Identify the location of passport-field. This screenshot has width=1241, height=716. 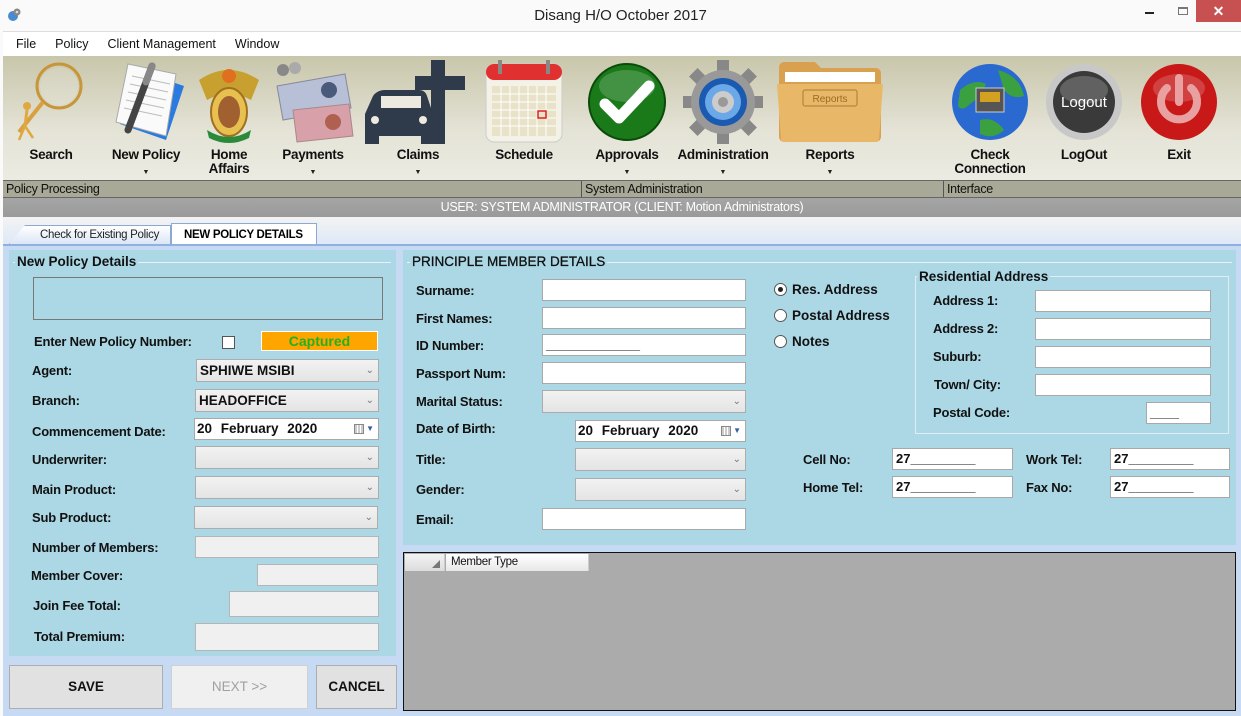
(644, 373).